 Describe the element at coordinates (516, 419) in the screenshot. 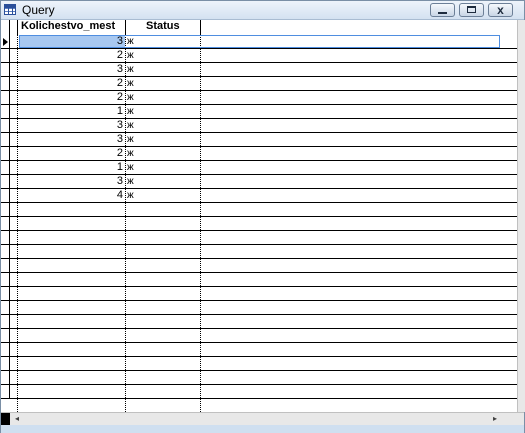

I see `size-grip` at that location.